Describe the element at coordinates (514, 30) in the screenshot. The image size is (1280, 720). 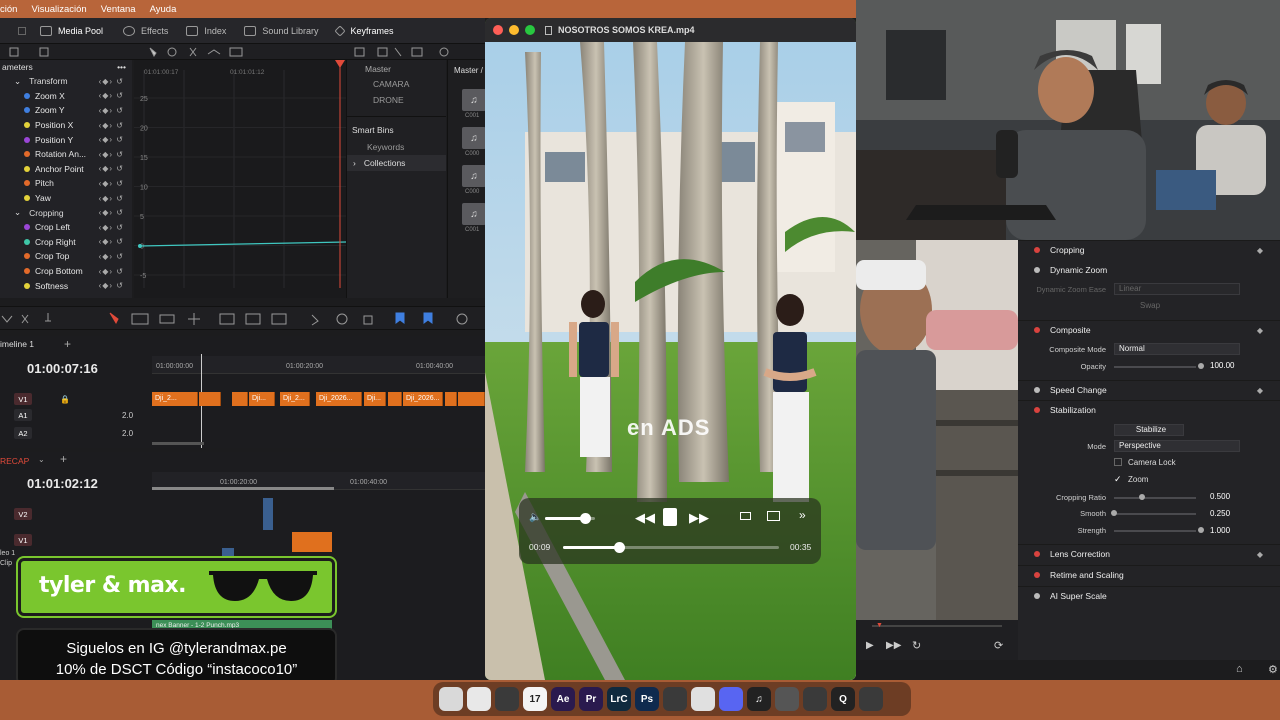
I see `minimize-window-button` at that location.